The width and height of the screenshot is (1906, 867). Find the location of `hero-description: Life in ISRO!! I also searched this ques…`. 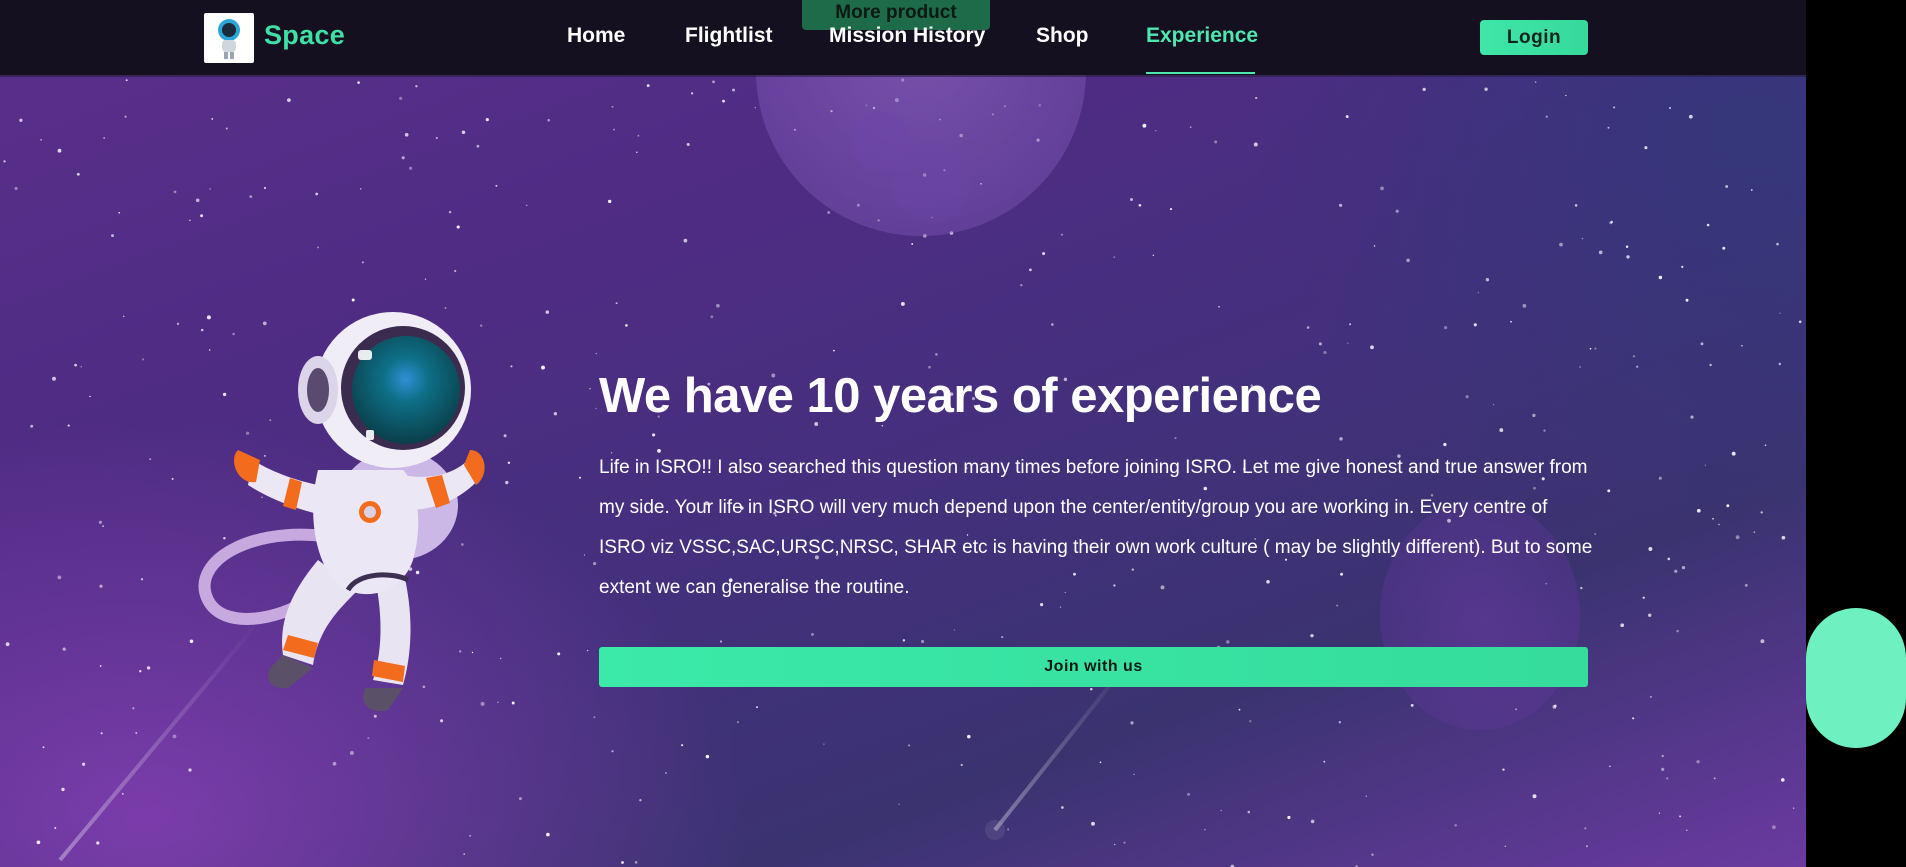

hero-description: Life in ISRO!! I also searched this ques… is located at coordinates (1096, 527).